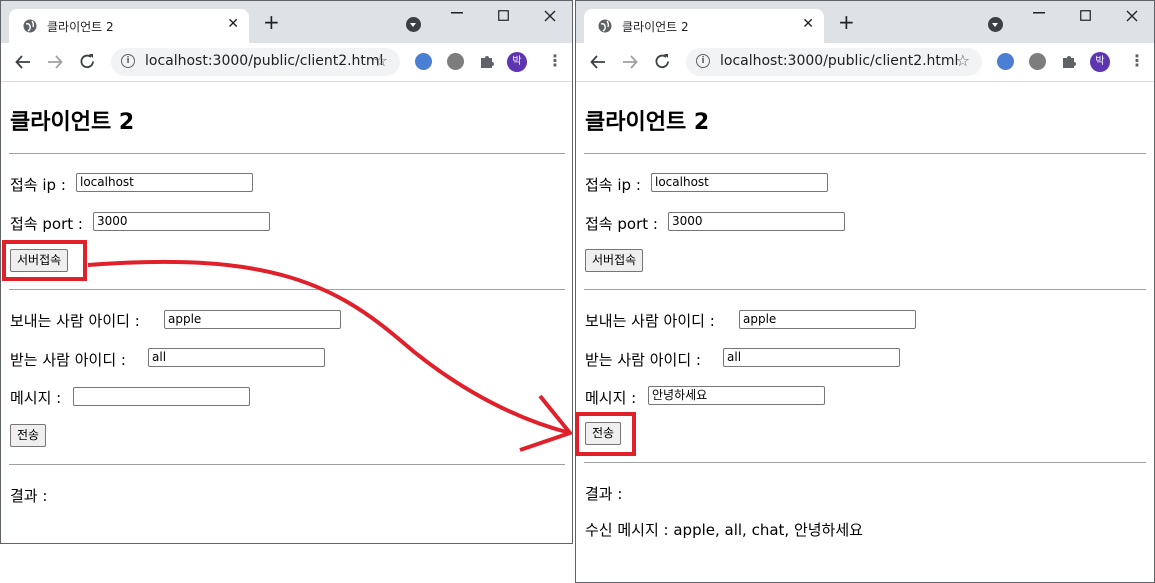 The height and width of the screenshot is (583, 1155). I want to click on annotation-arrow, so click(329, 355).